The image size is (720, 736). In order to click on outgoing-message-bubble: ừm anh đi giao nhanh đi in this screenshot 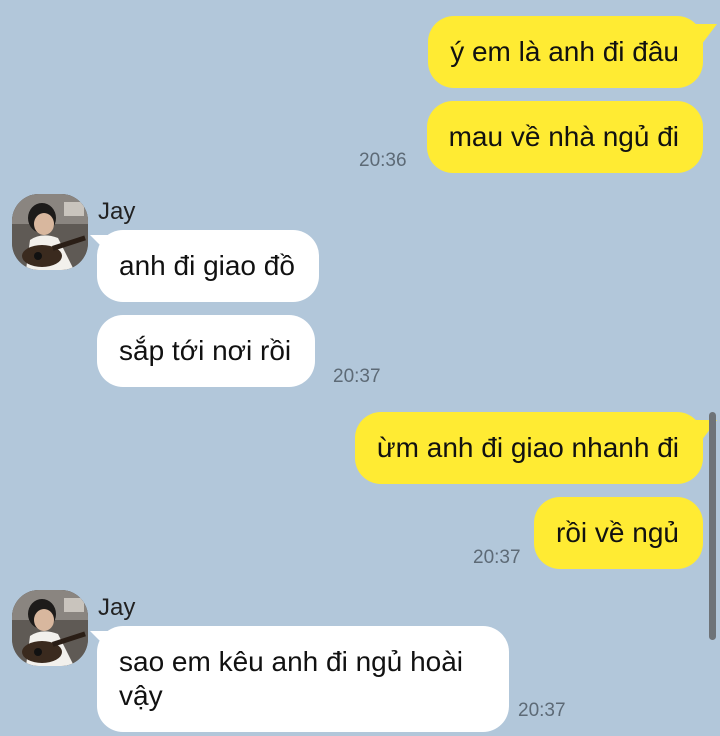, I will do `click(528, 448)`.